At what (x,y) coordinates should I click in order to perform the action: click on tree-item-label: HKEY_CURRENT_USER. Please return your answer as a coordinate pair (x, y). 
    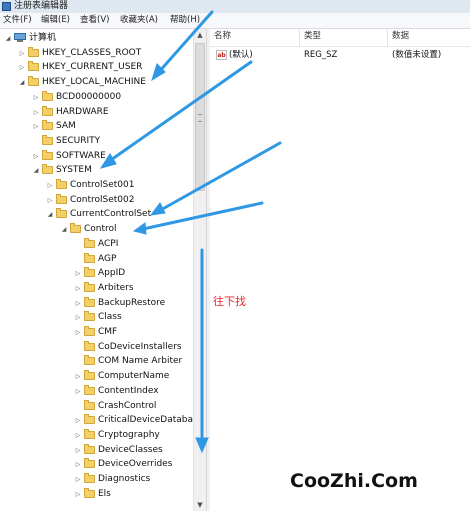
    Looking at the image, I should click on (92, 67).